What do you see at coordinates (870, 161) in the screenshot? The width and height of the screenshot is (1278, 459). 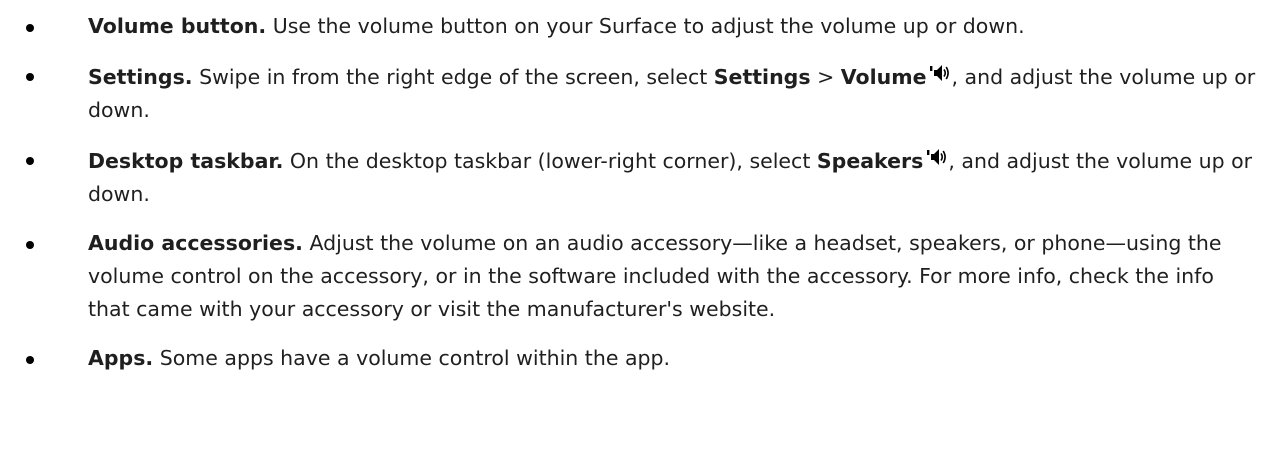 I see `ui-term-speakers: Speakers` at bounding box center [870, 161].